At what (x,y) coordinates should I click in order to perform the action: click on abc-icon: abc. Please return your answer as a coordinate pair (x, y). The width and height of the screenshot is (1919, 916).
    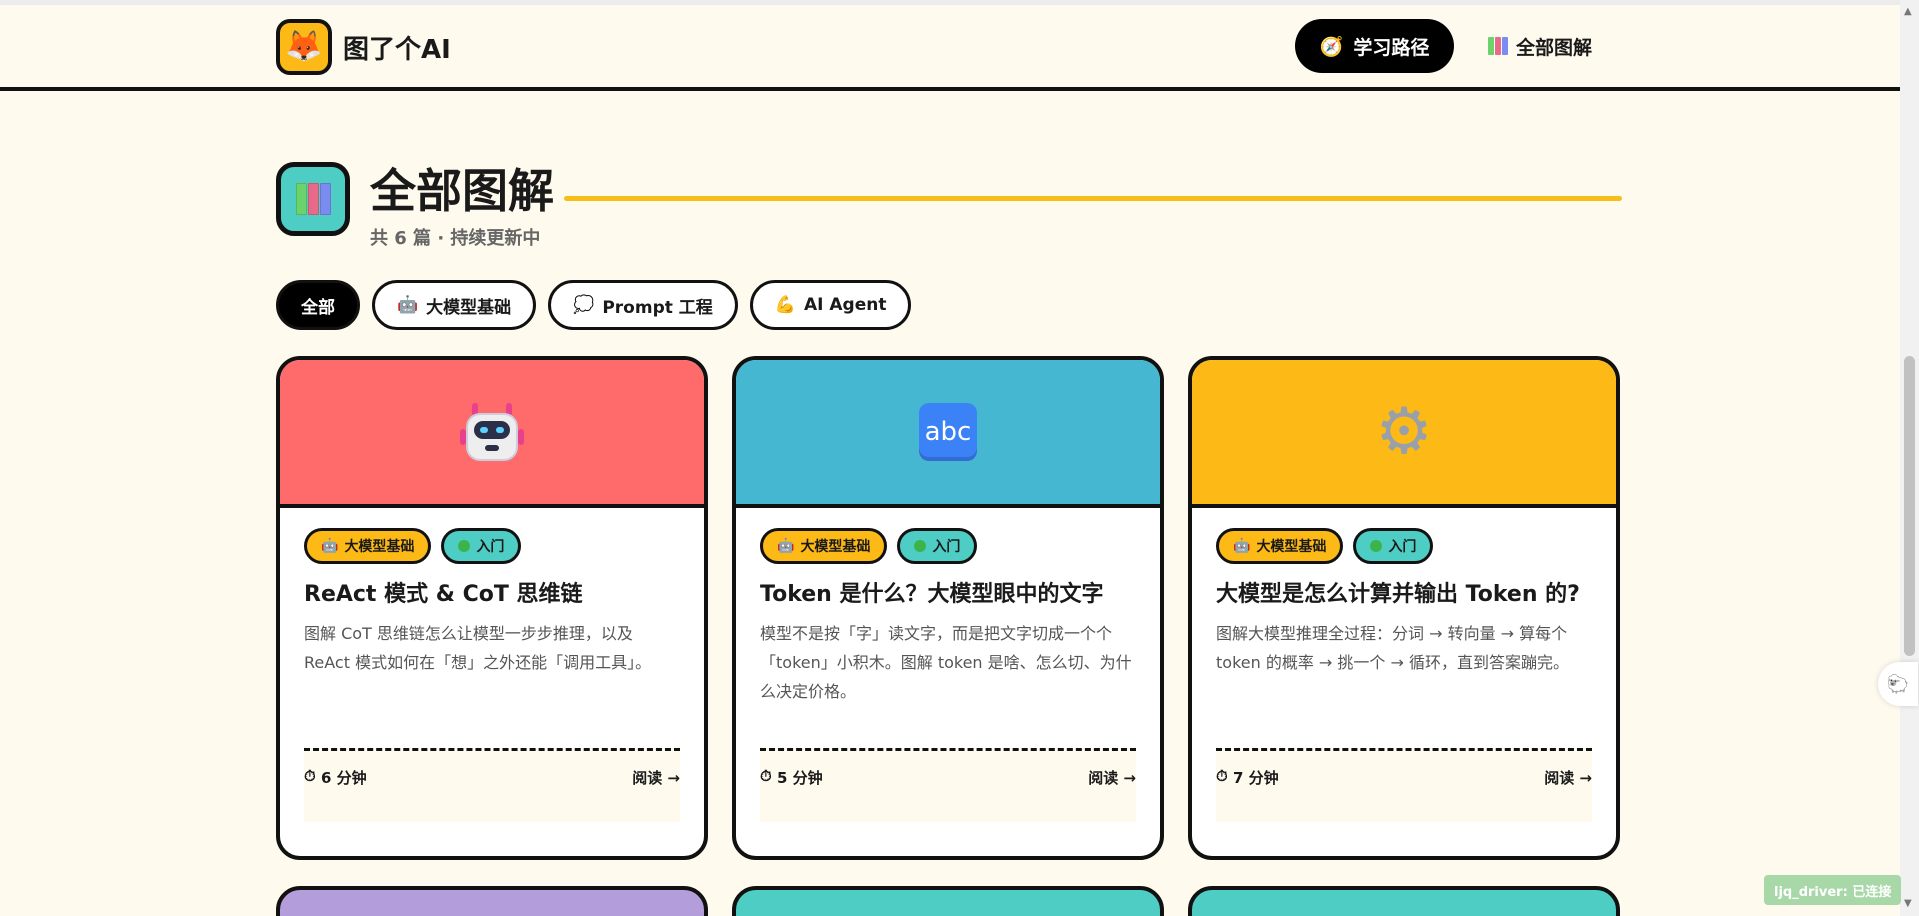
    Looking at the image, I should click on (948, 432).